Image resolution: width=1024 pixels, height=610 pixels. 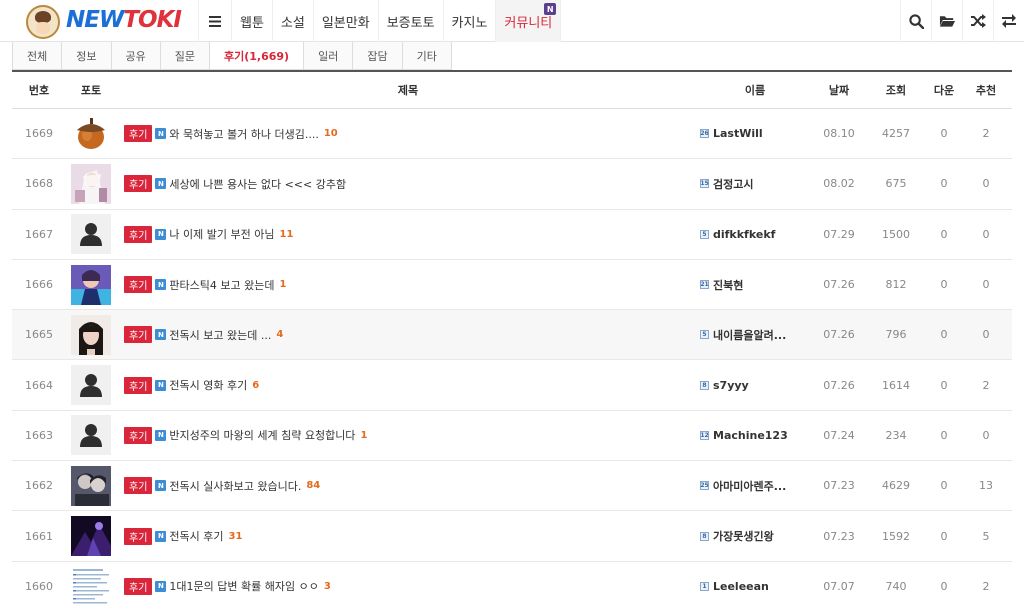 What do you see at coordinates (529, 21) in the screenshot?
I see `nav-item-community: 커뮤니티 N` at bounding box center [529, 21].